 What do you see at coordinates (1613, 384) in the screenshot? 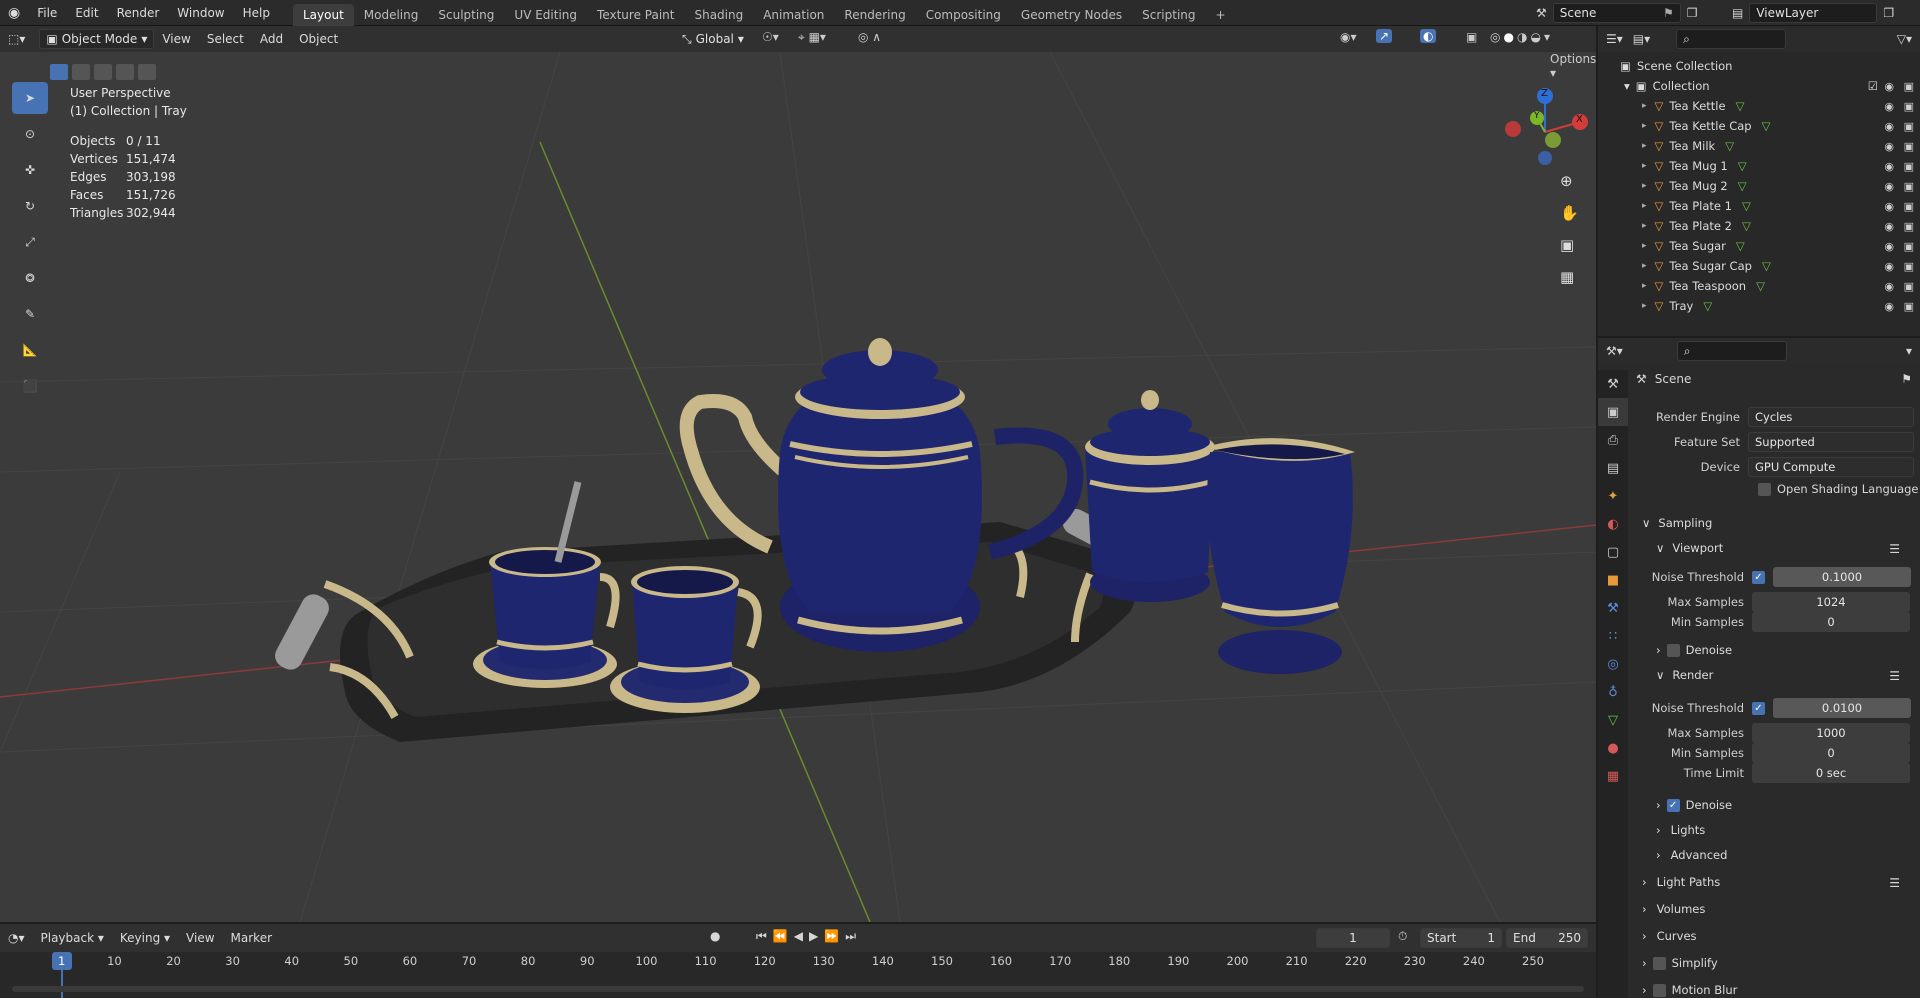
I see `tool-tab-icon: ⚒` at bounding box center [1613, 384].